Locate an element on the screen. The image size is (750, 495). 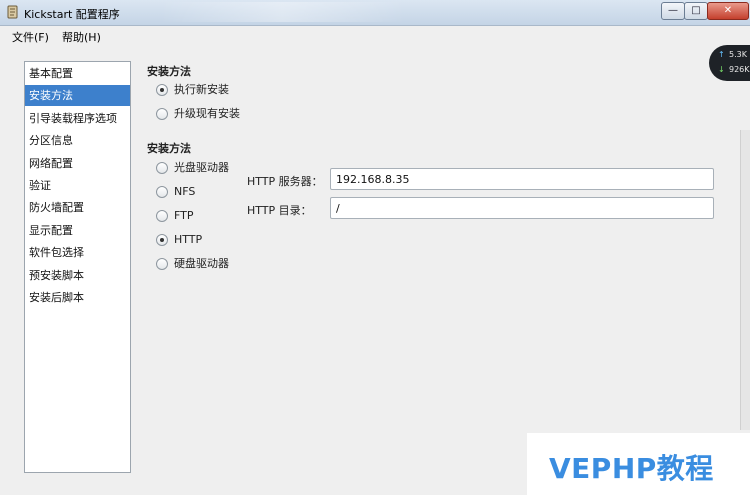
window-title: Kickstart 配置程序 is located at coordinates (72, 14).